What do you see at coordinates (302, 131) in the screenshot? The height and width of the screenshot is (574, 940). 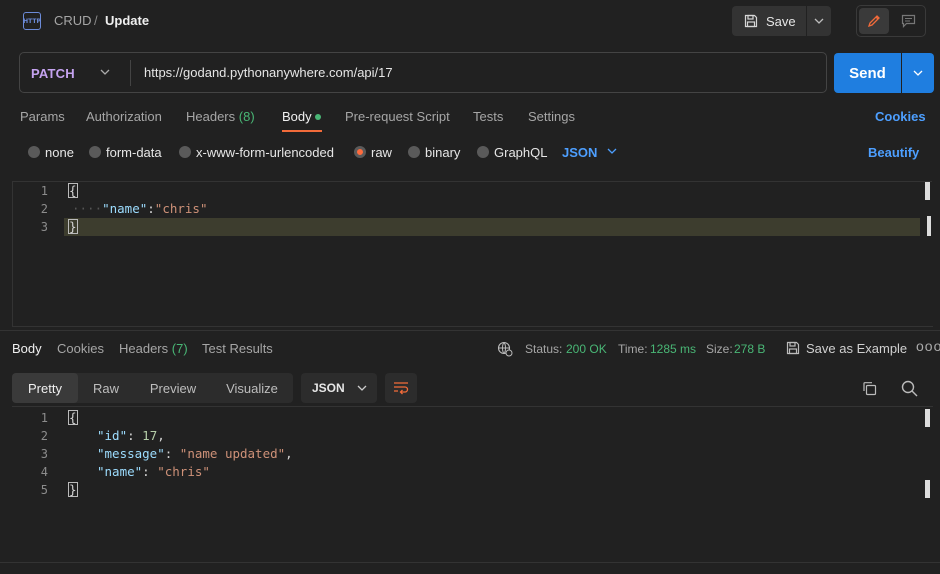 I see `active-tab-indicator` at bounding box center [302, 131].